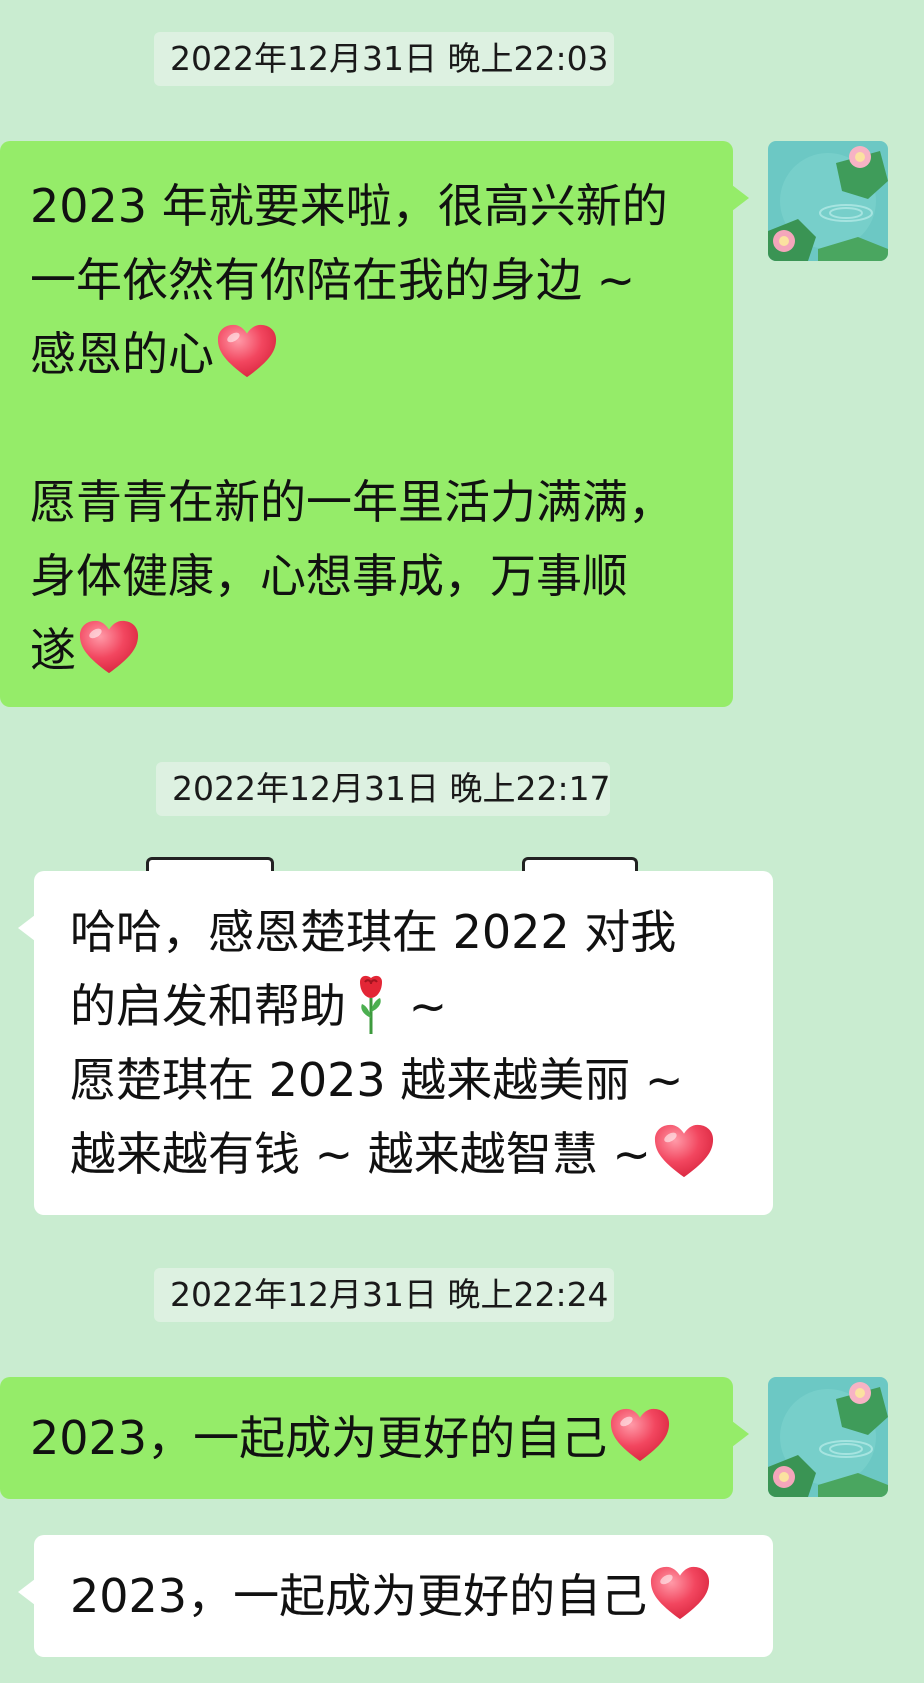 The height and width of the screenshot is (1683, 924). I want to click on sent-message-bubble: 2023，一起成为更好的自己, so click(374, 1438).